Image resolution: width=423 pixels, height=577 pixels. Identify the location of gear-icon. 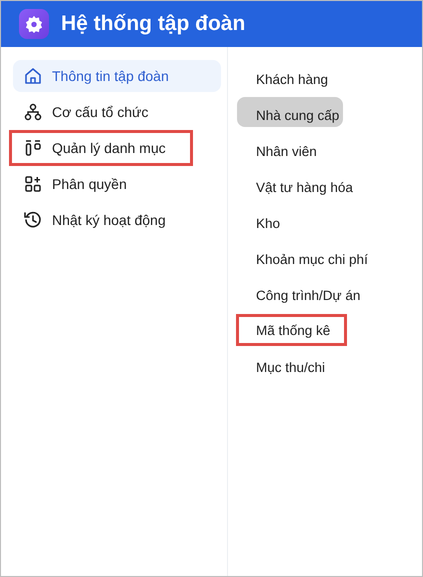
(34, 24).